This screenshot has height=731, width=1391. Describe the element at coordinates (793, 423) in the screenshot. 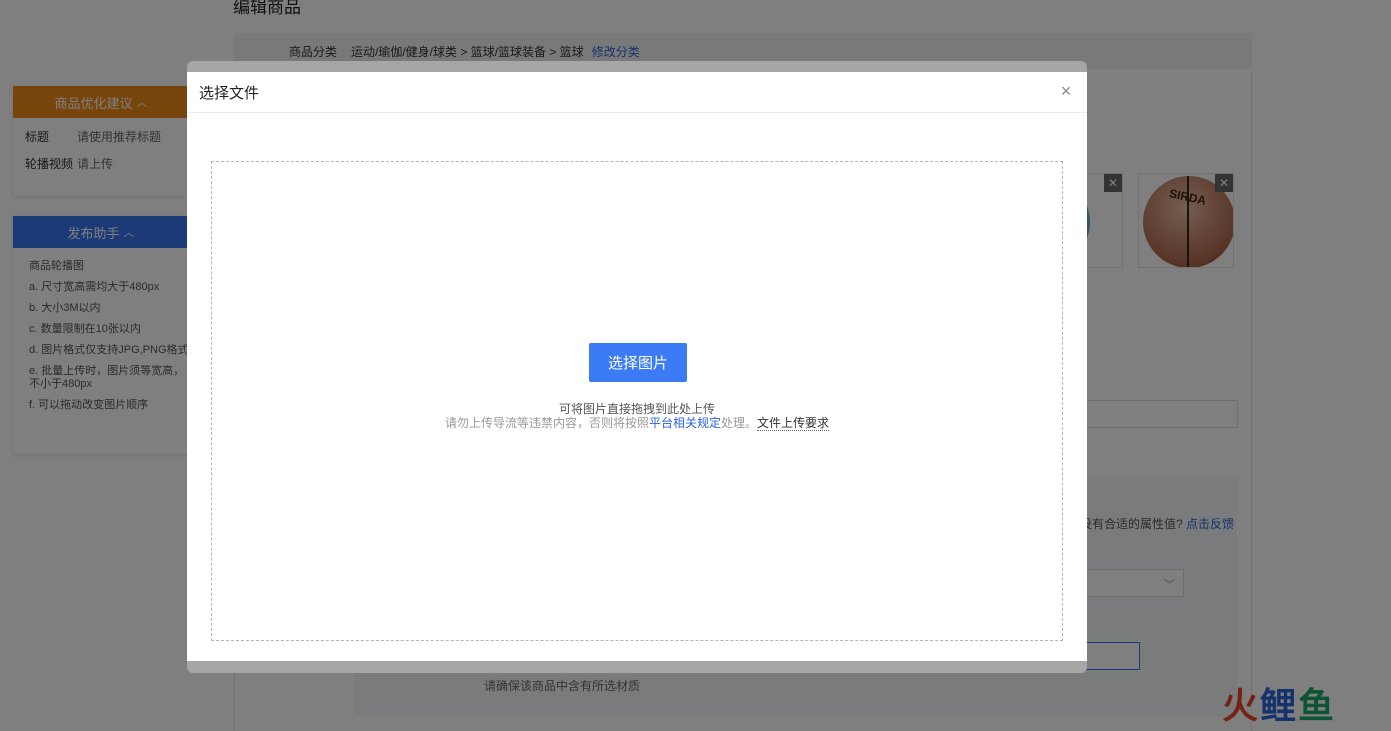

I see `upload-requirements-link: 文件上传要求` at that location.